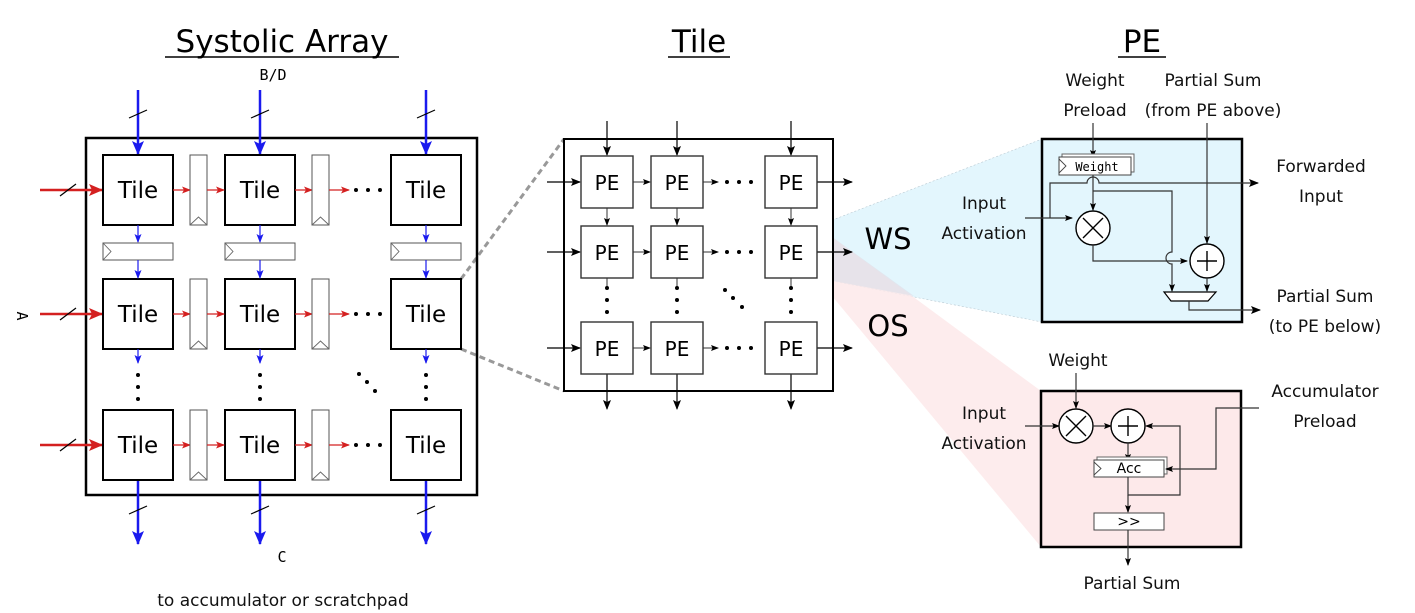 The width and height of the screenshot is (1415, 613). Describe the element at coordinates (1128, 522) in the screenshot. I see `shift-label: >>` at that location.